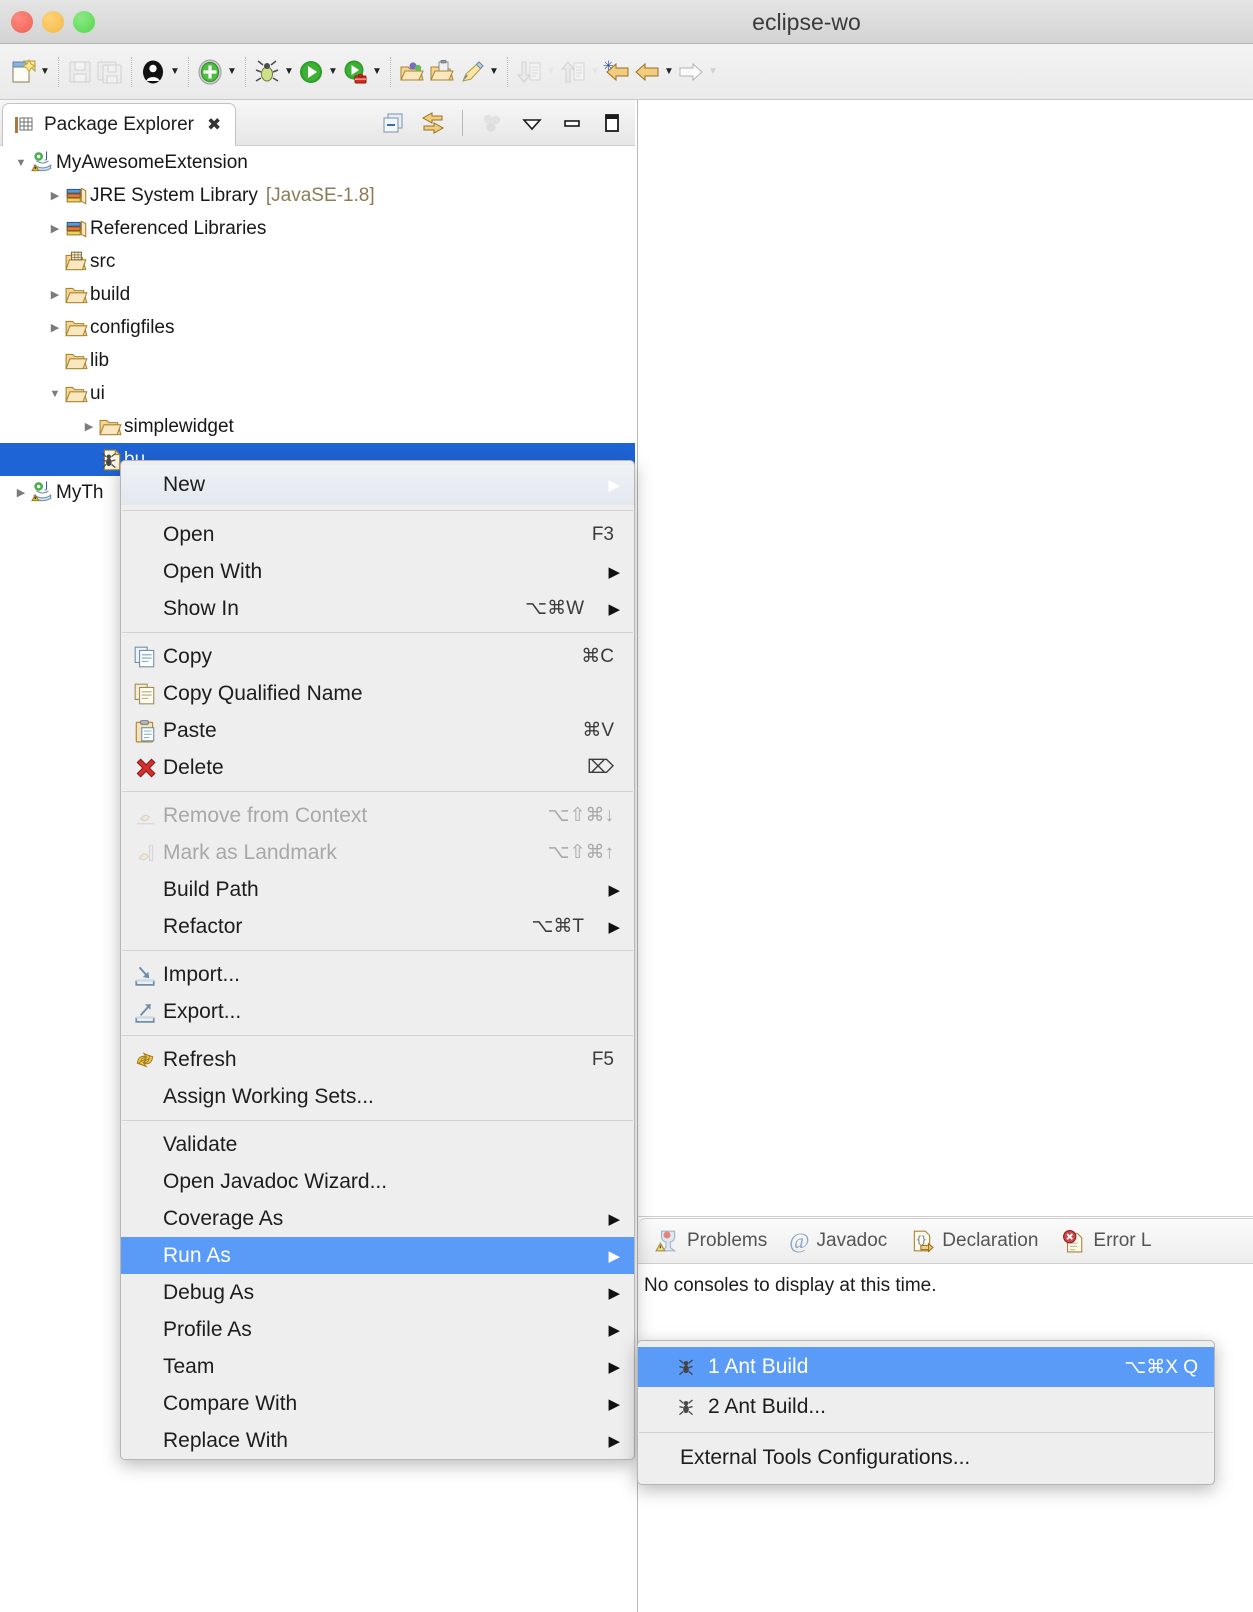 The height and width of the screenshot is (1612, 1253). What do you see at coordinates (377, 767) in the screenshot?
I see `menu-item-delete: Delete ⌦` at bounding box center [377, 767].